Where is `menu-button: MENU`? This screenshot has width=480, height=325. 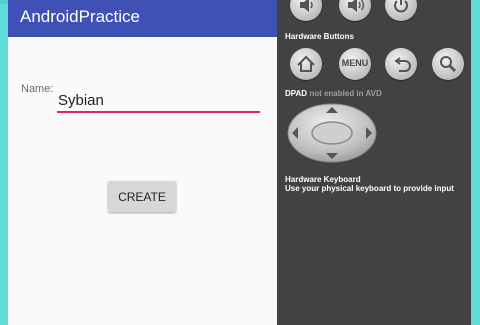
menu-button: MENU is located at coordinates (355, 64).